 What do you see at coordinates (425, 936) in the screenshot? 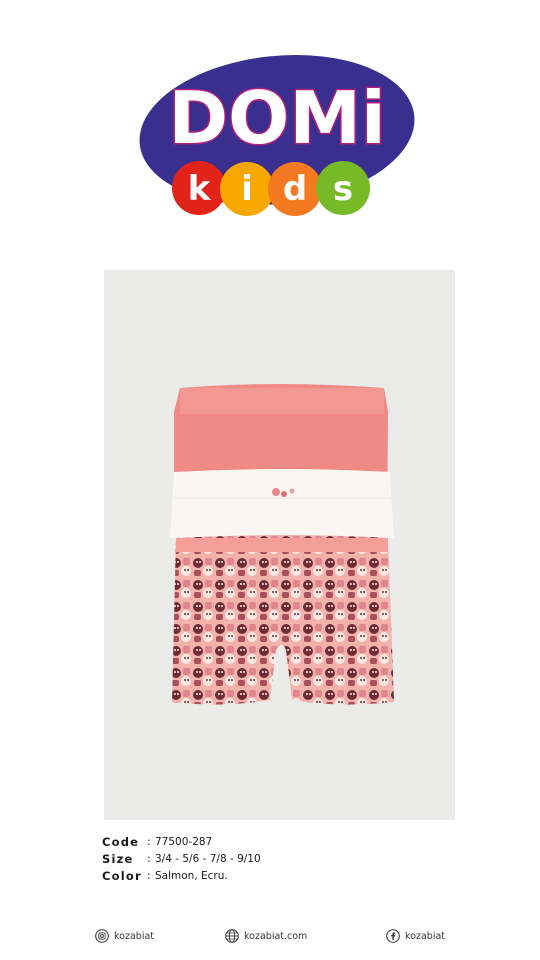
I see `facebook-handle: kozabiat` at bounding box center [425, 936].